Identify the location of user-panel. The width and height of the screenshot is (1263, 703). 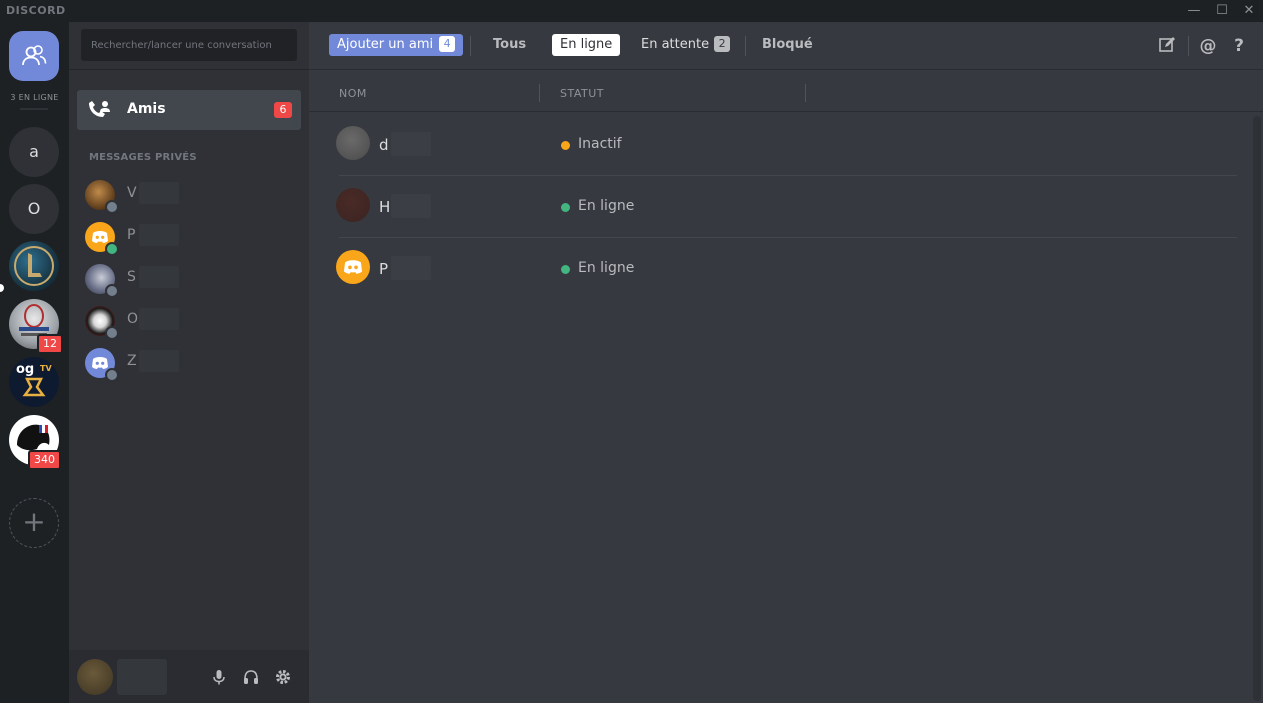
(189, 676).